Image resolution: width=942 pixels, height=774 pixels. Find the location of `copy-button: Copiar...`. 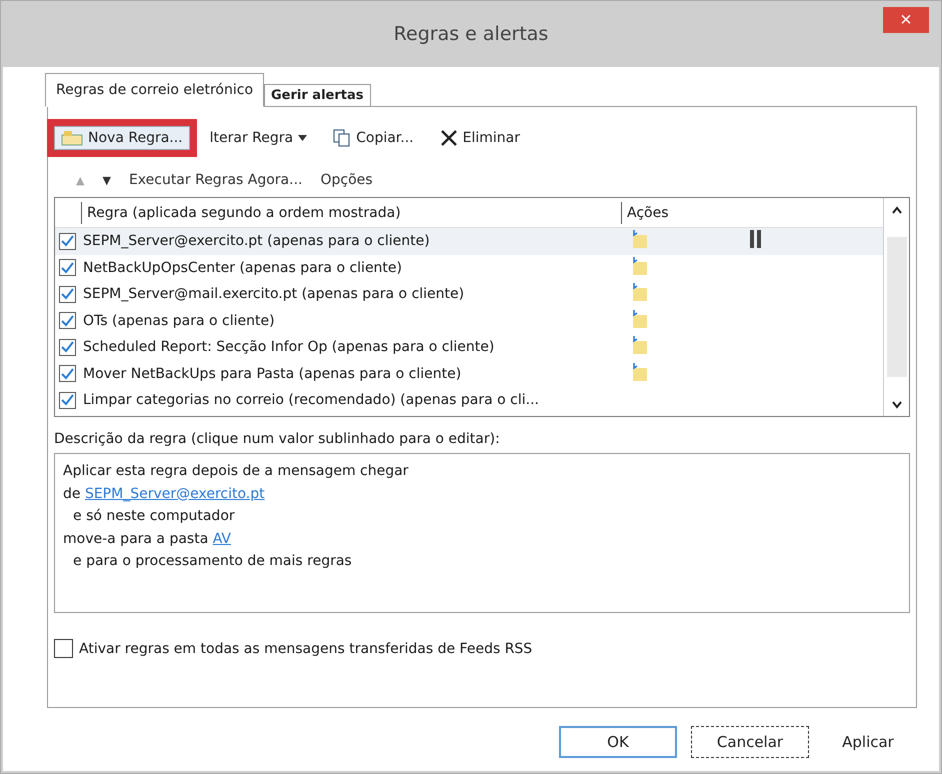

copy-button: Copiar... is located at coordinates (373, 138).